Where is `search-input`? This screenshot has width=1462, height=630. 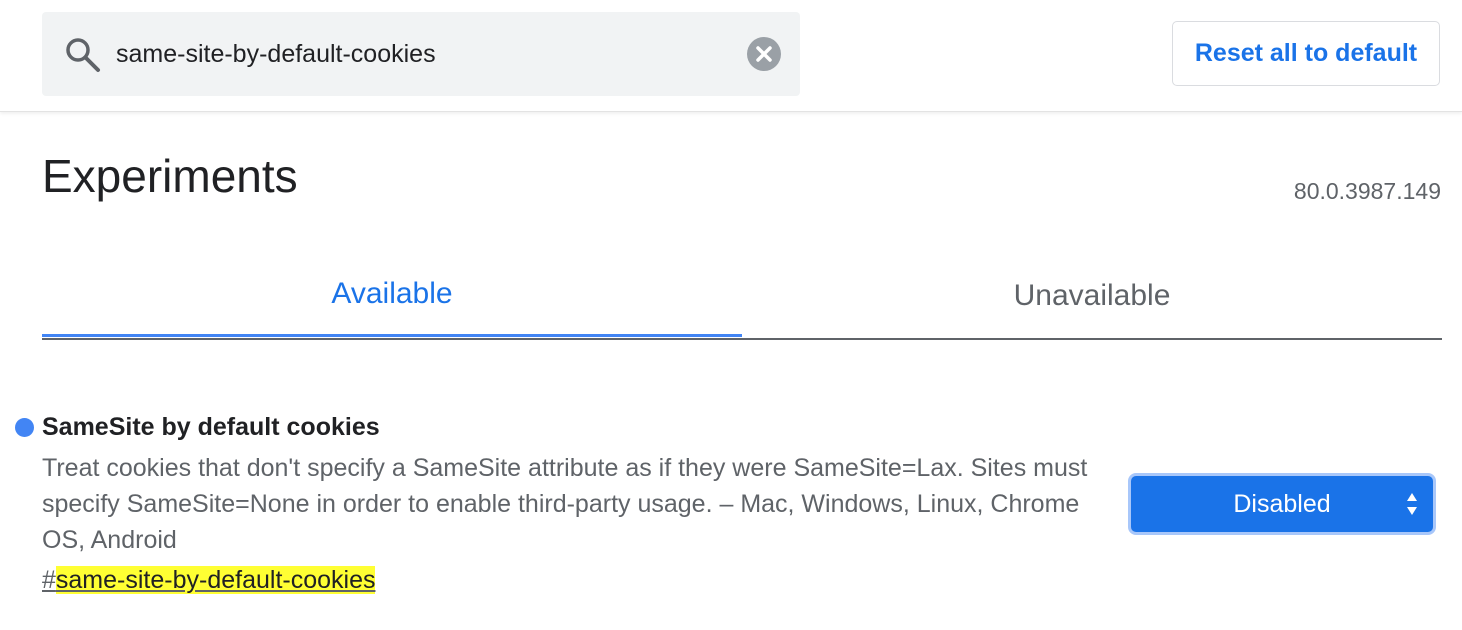
search-input is located at coordinates (426, 54).